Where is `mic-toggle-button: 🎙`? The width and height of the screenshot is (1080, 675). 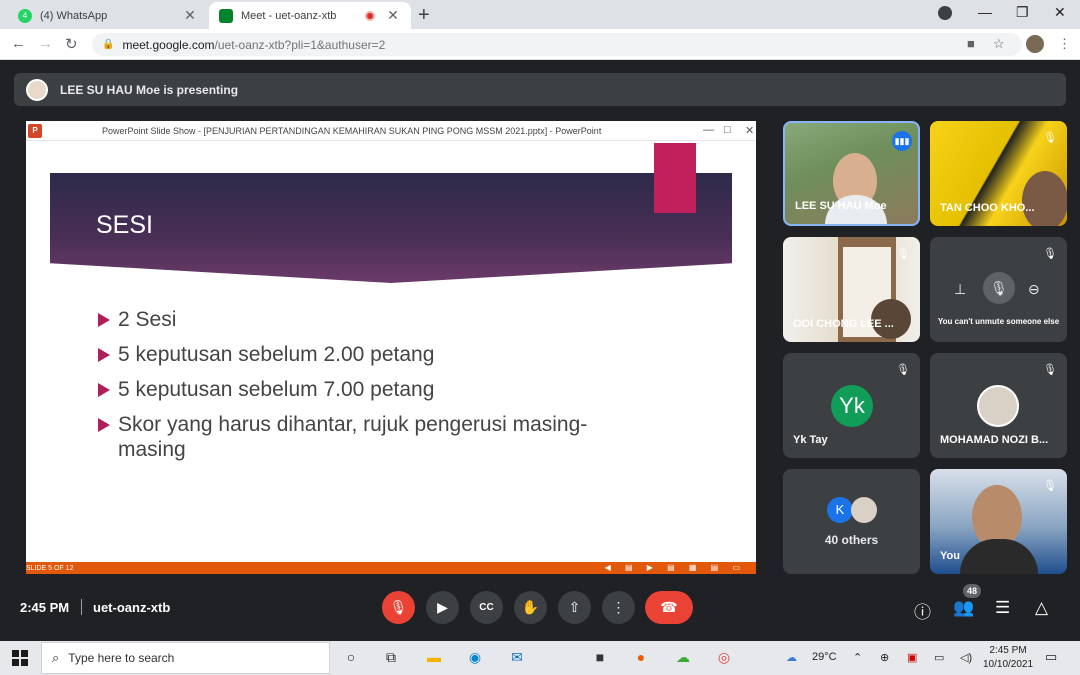 mic-toggle-button: 🎙 is located at coordinates (398, 607).